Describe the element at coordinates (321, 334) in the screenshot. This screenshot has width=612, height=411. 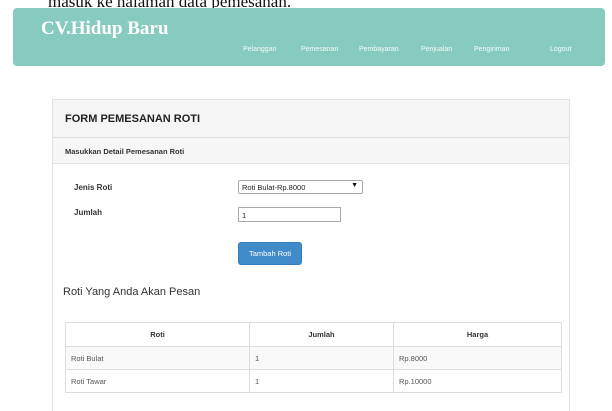
I see `column-header-jumlah: Jumlah` at that location.